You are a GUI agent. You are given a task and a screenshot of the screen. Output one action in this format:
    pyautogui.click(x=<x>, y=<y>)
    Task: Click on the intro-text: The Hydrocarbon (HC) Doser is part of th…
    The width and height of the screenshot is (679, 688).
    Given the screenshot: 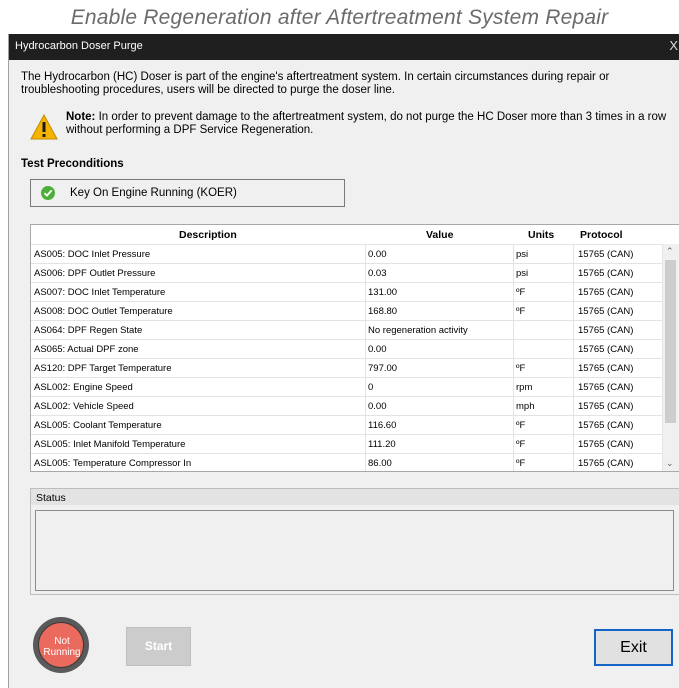 What is the action you would take?
    pyautogui.click(x=315, y=83)
    